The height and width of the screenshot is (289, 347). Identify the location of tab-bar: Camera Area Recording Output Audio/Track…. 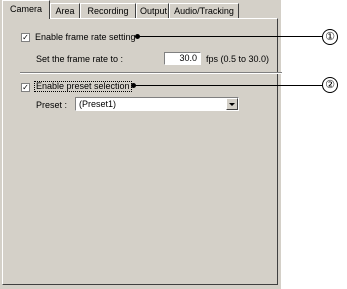
(140, 9).